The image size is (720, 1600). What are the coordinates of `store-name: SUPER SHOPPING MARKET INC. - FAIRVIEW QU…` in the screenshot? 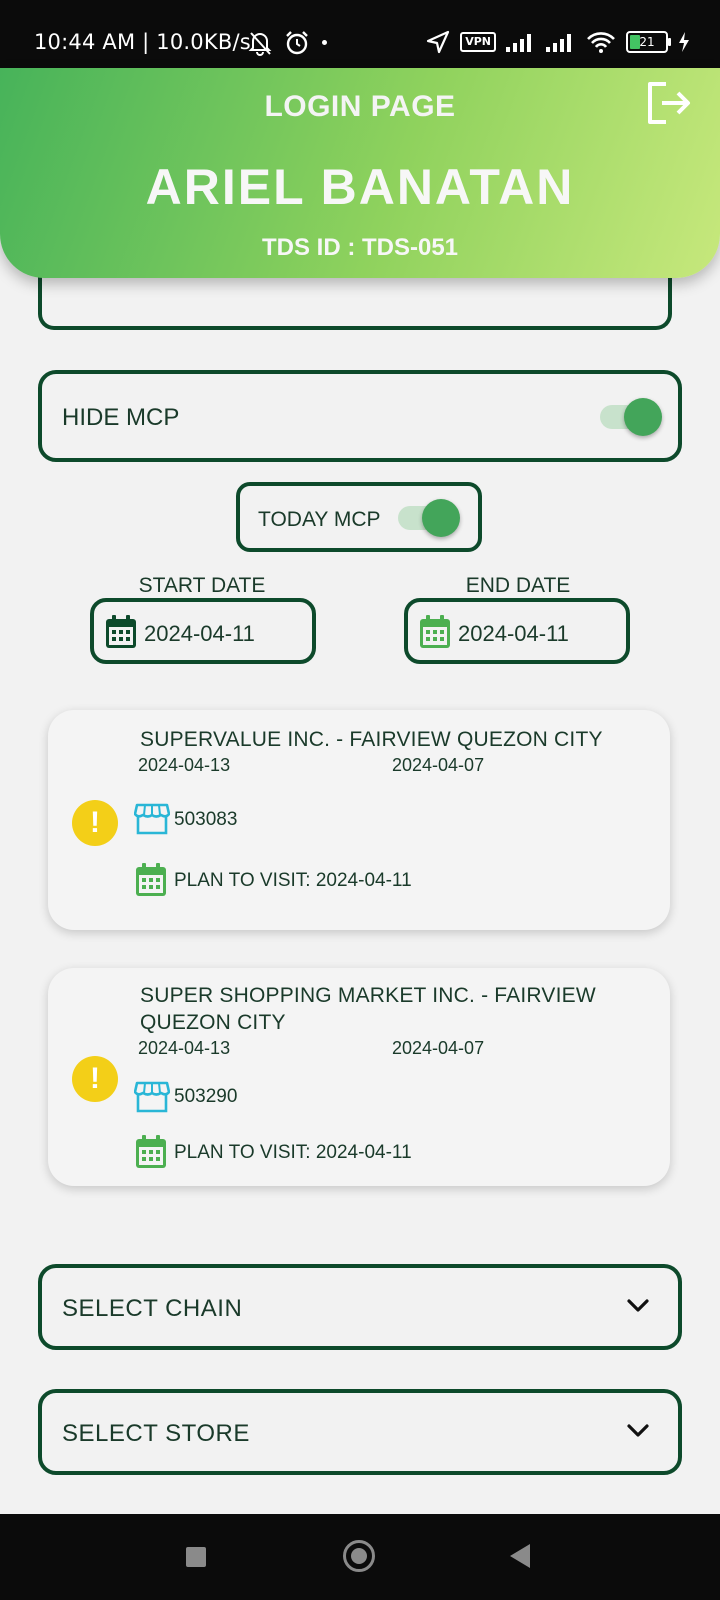 It's located at (368, 1009).